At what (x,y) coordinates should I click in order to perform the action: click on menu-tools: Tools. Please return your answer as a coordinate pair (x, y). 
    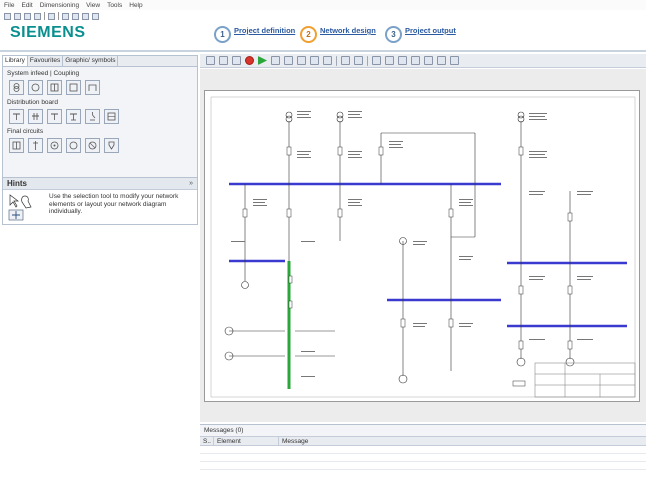
    Looking at the image, I should click on (114, 5).